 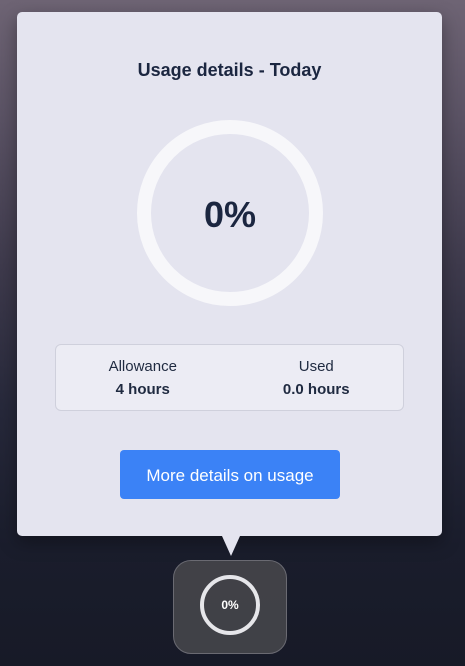 I want to click on tray-usage-percent: 0%, so click(x=230, y=605).